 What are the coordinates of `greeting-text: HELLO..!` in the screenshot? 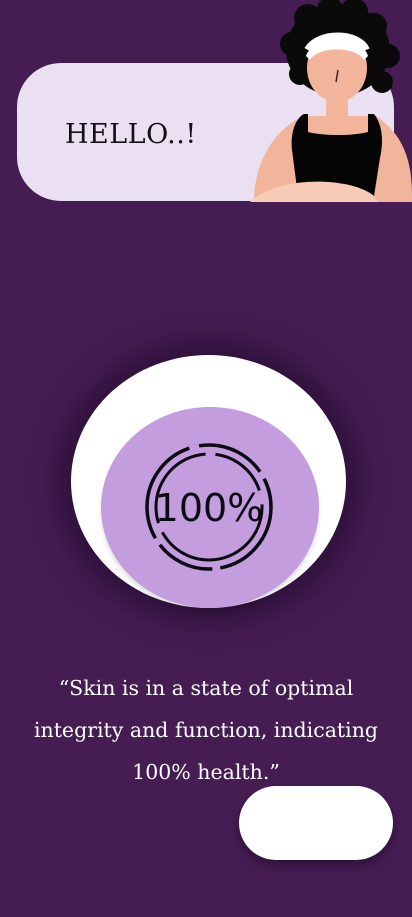 It's located at (131, 134).